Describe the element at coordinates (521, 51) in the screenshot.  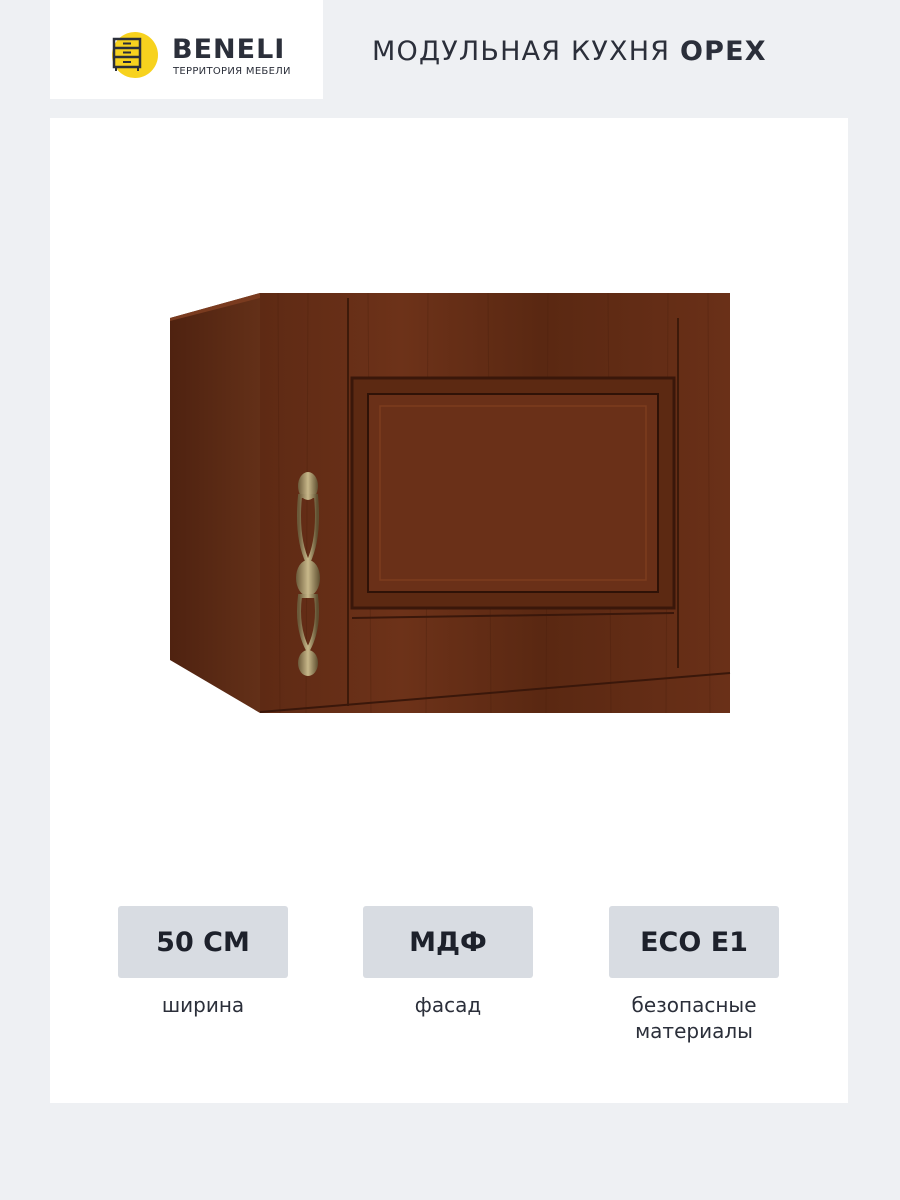
I see `title-prefix: МОДУЛЬНАЯ КУХНЯ` at that location.